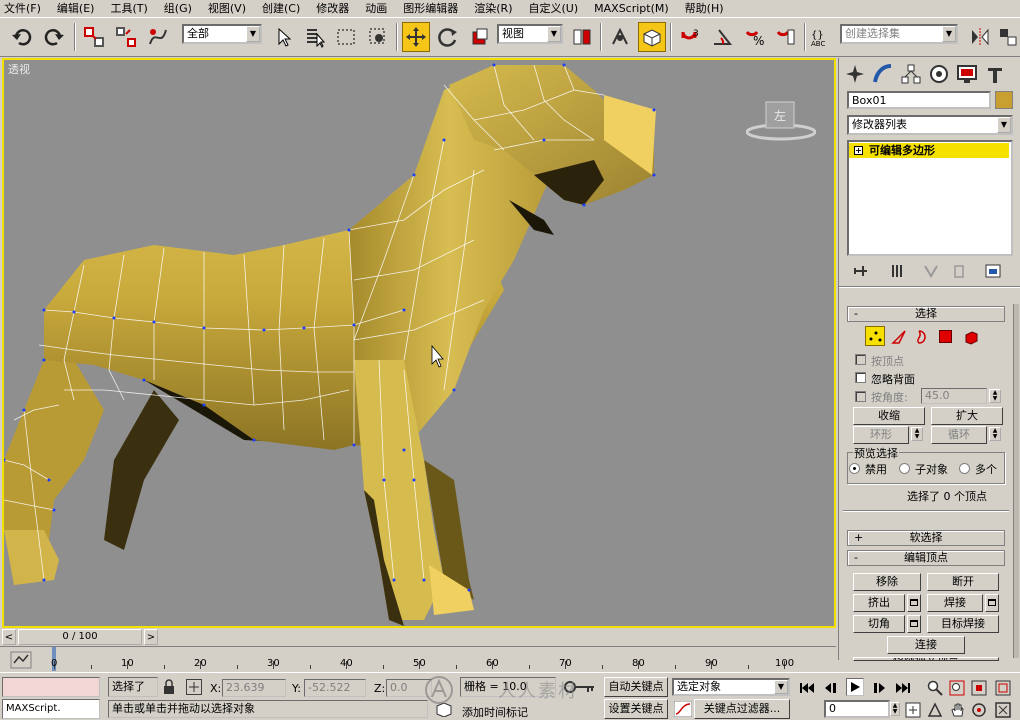  Describe the element at coordinates (21, 660) in the screenshot. I see `curve-editor-icon` at that location.